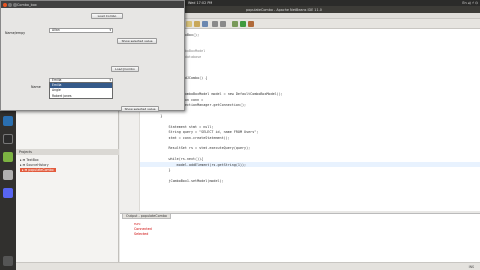 Image resolution: width=480 pixels, height=270 pixels. What do you see at coordinates (8, 193) in the screenshot?
I see `discord-icon` at bounding box center [8, 193].